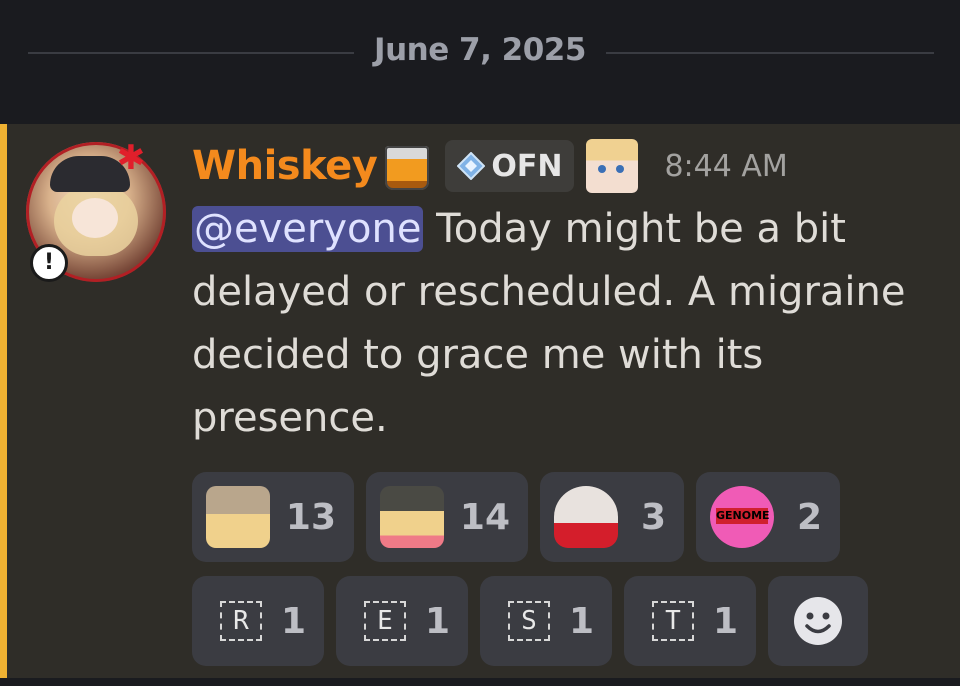 This screenshot has height=686, width=960. Describe the element at coordinates (770, 53) in the screenshot. I see `divider-line-right` at that location.